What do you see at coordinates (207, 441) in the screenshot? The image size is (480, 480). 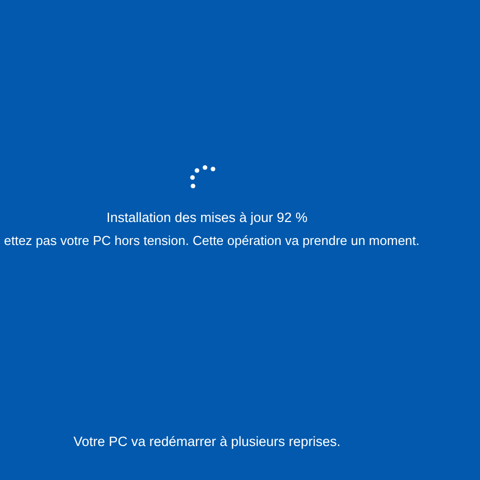 I see `footer-text: Votre PC va redémarrer à plusieurs reprises.` at bounding box center [207, 441].